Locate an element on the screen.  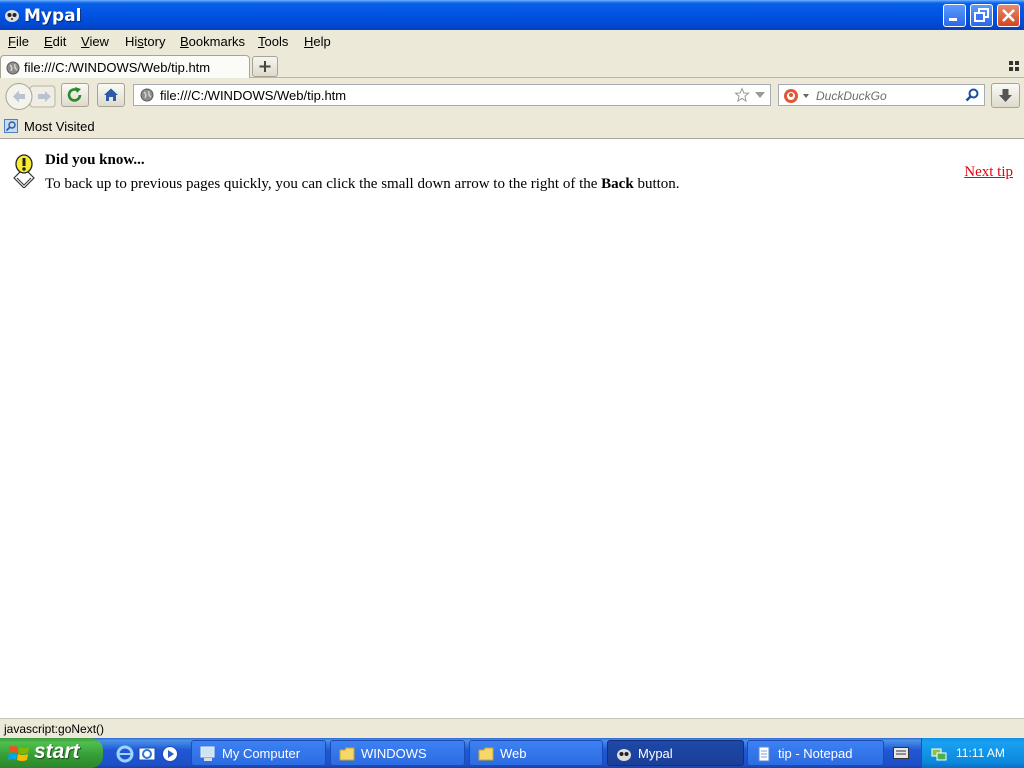
restore-button is located at coordinates (981, 15).